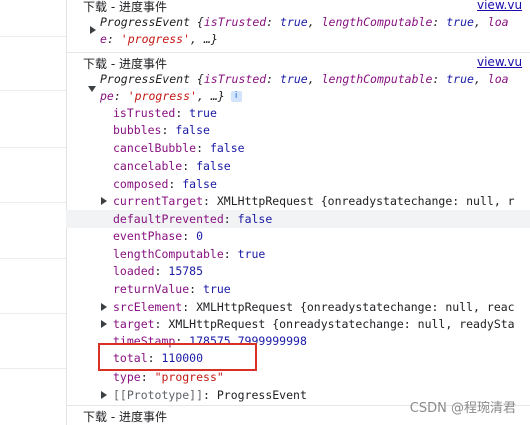  I want to click on property-row: lengthComputable: true, so click(189, 254).